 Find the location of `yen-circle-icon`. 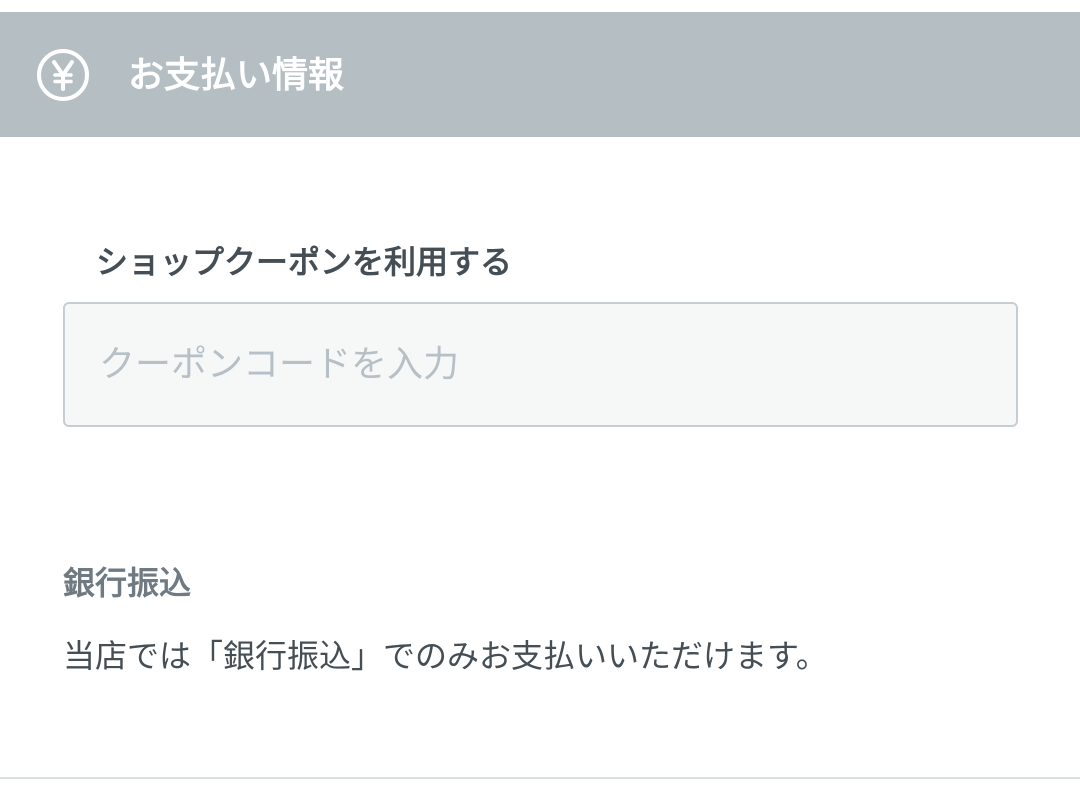

yen-circle-icon is located at coordinates (63, 75).